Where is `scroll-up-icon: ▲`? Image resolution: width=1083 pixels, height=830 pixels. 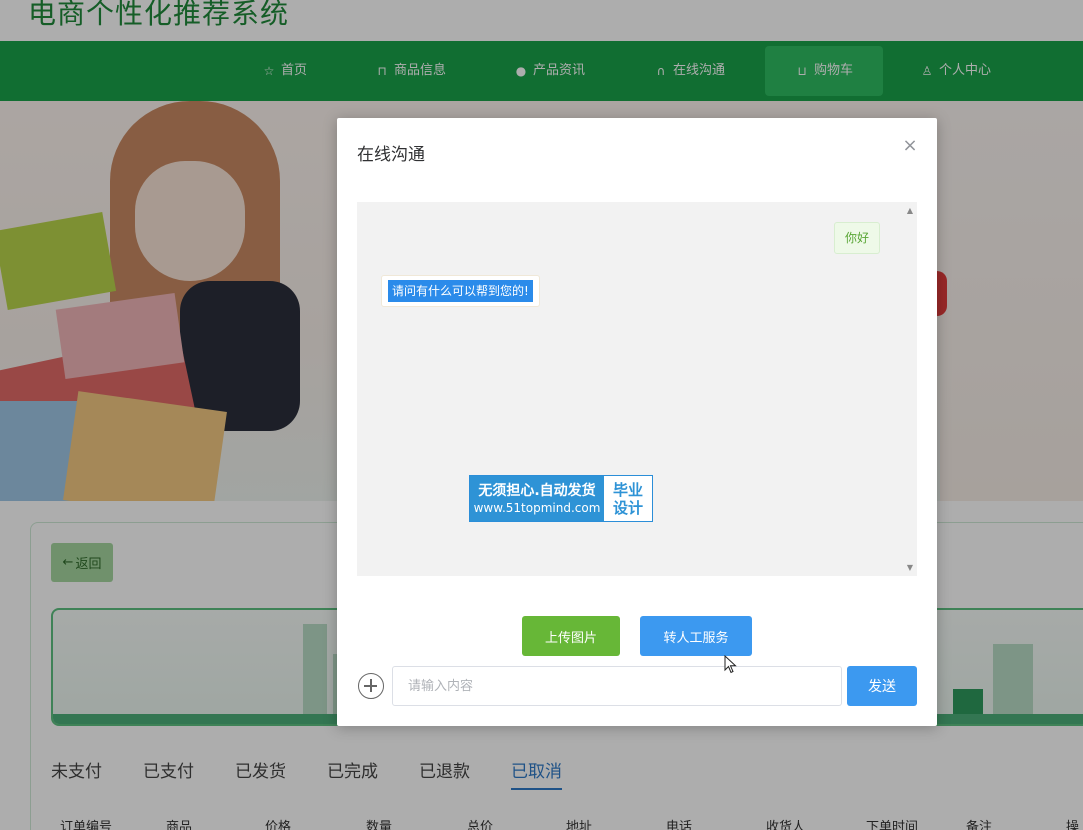
scroll-up-icon: ▲ is located at coordinates (910, 210).